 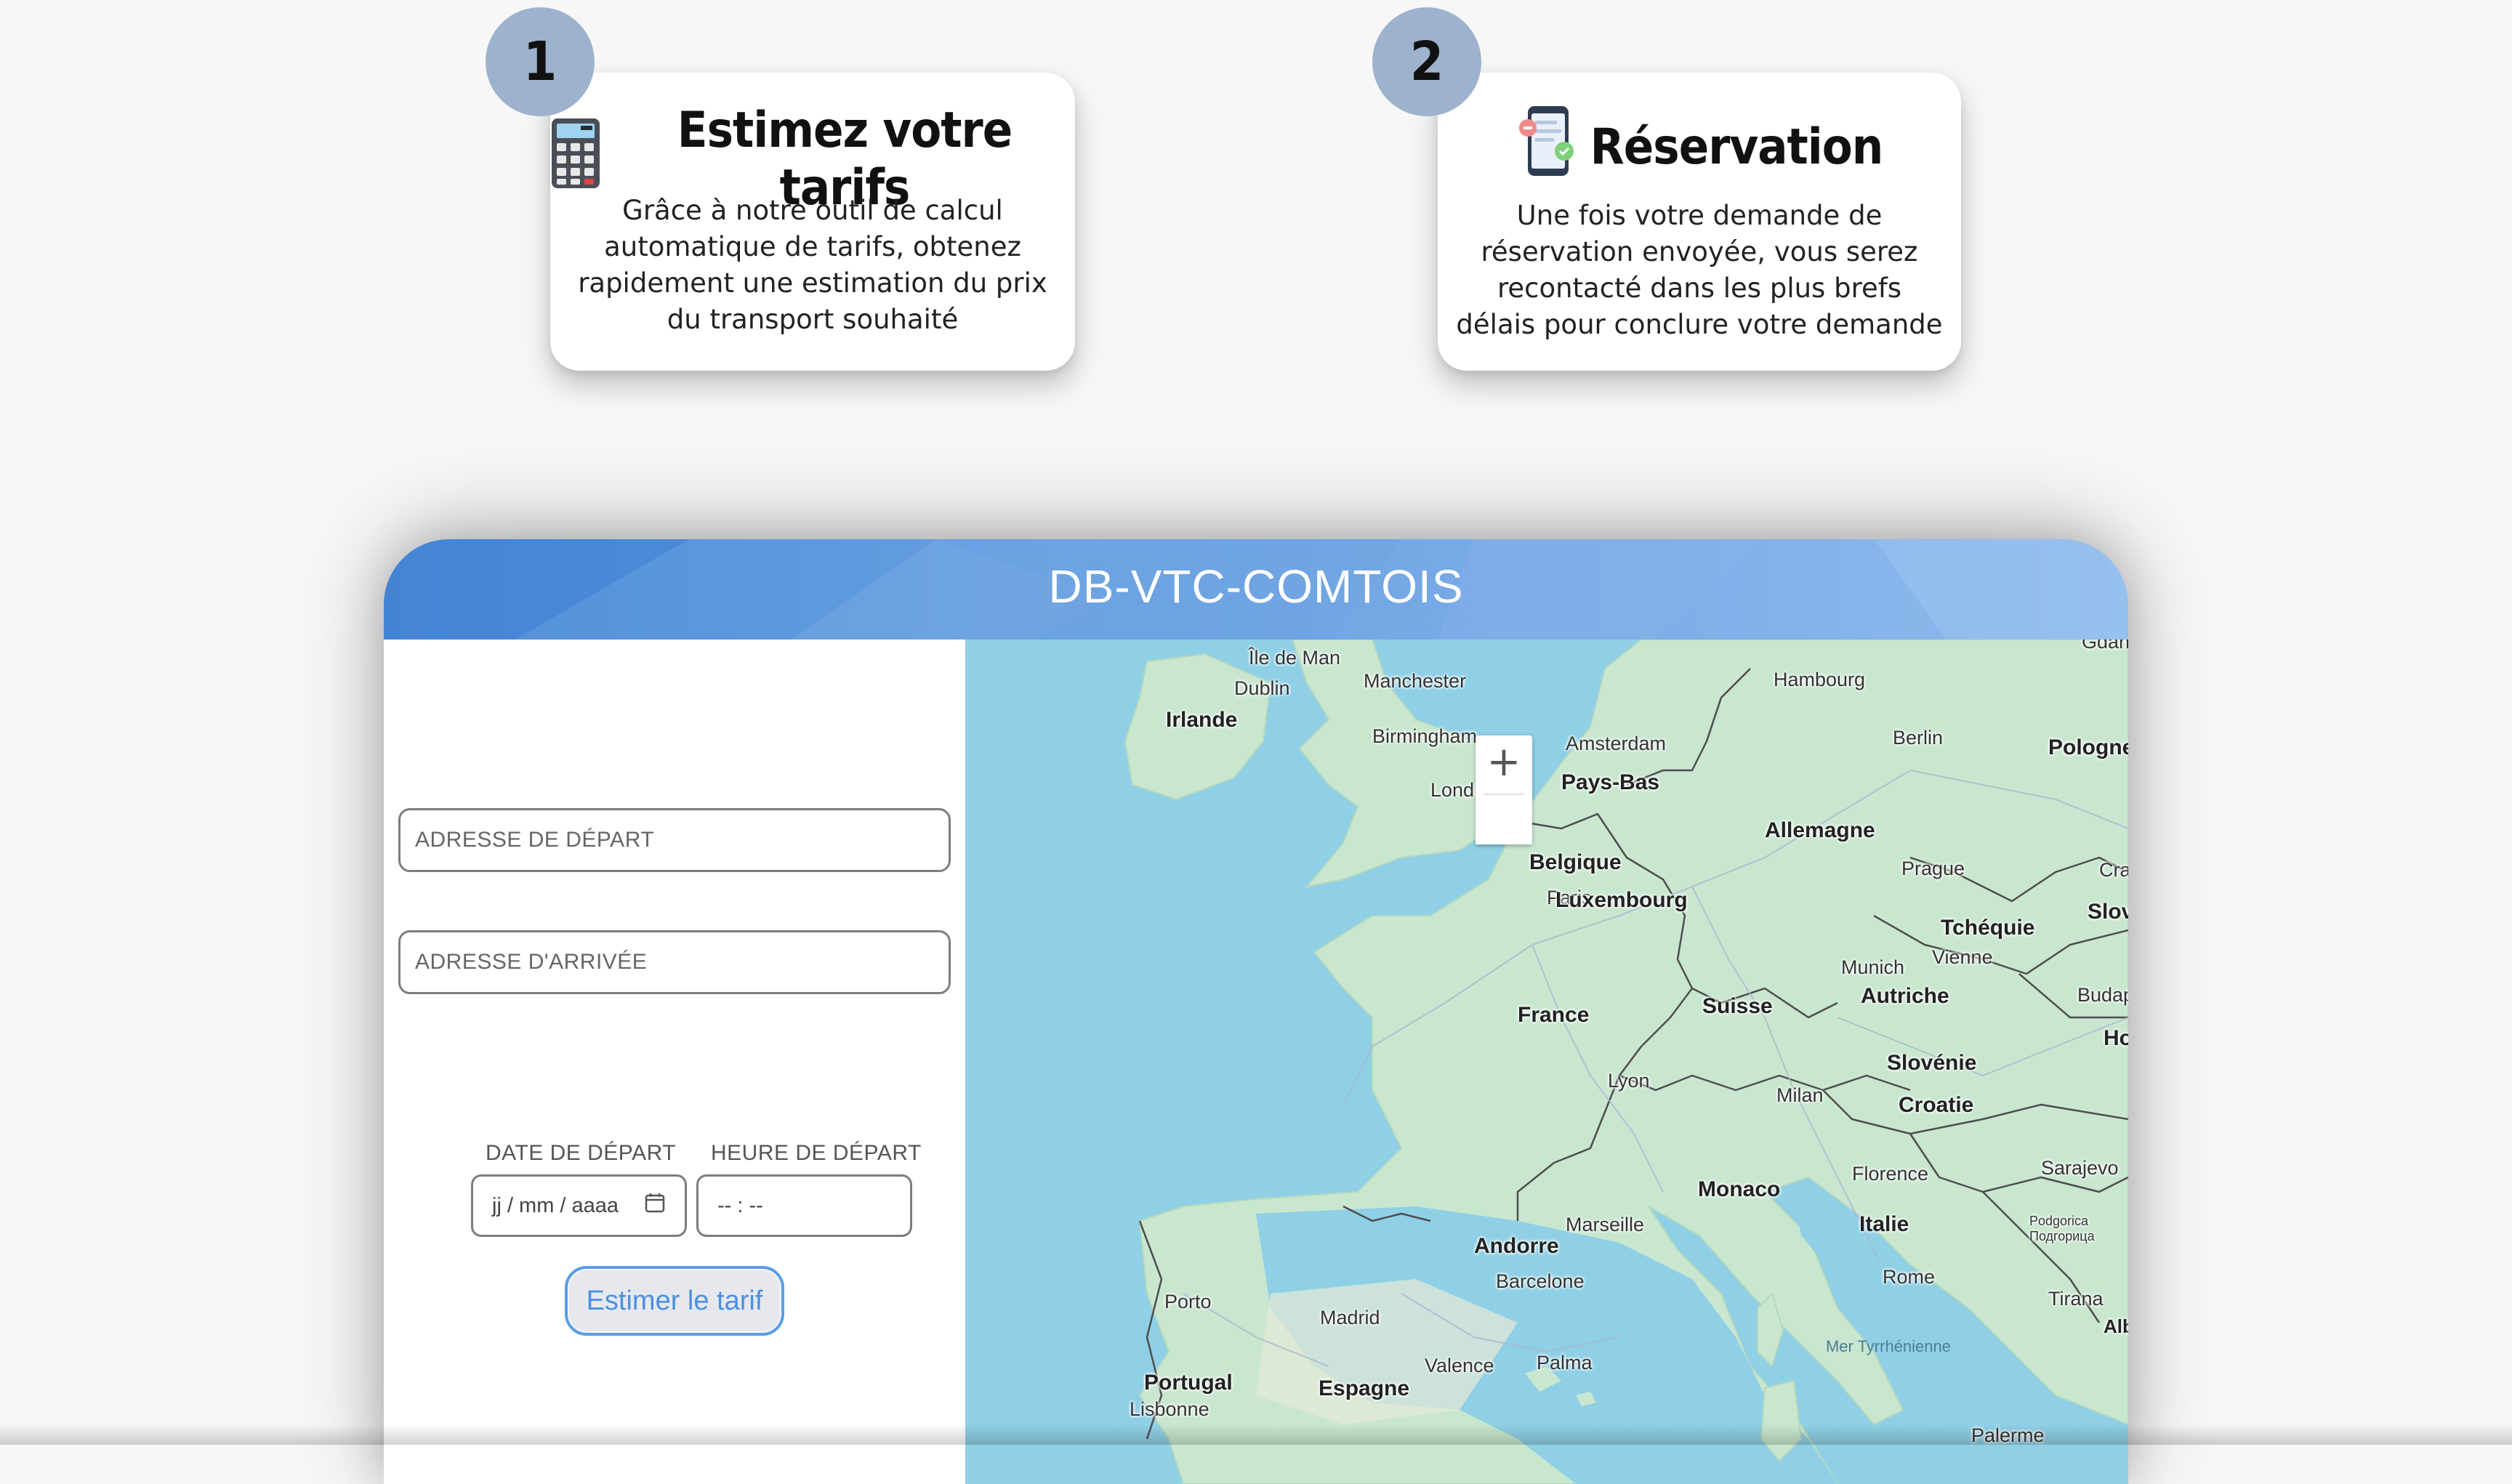 I want to click on map-city-label: Birmingham, so click(x=1425, y=736).